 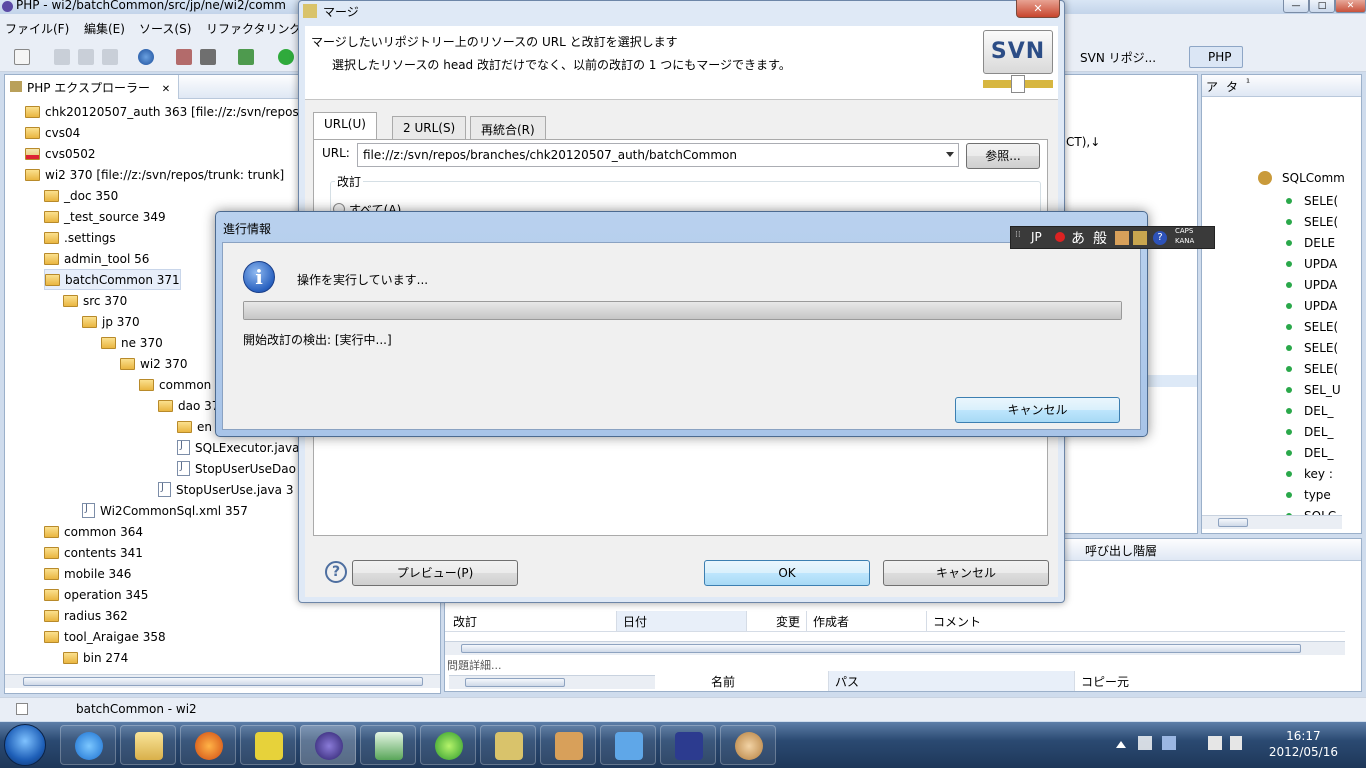 What do you see at coordinates (148, 745) in the screenshot?
I see `taskbar-explorer` at bounding box center [148, 745].